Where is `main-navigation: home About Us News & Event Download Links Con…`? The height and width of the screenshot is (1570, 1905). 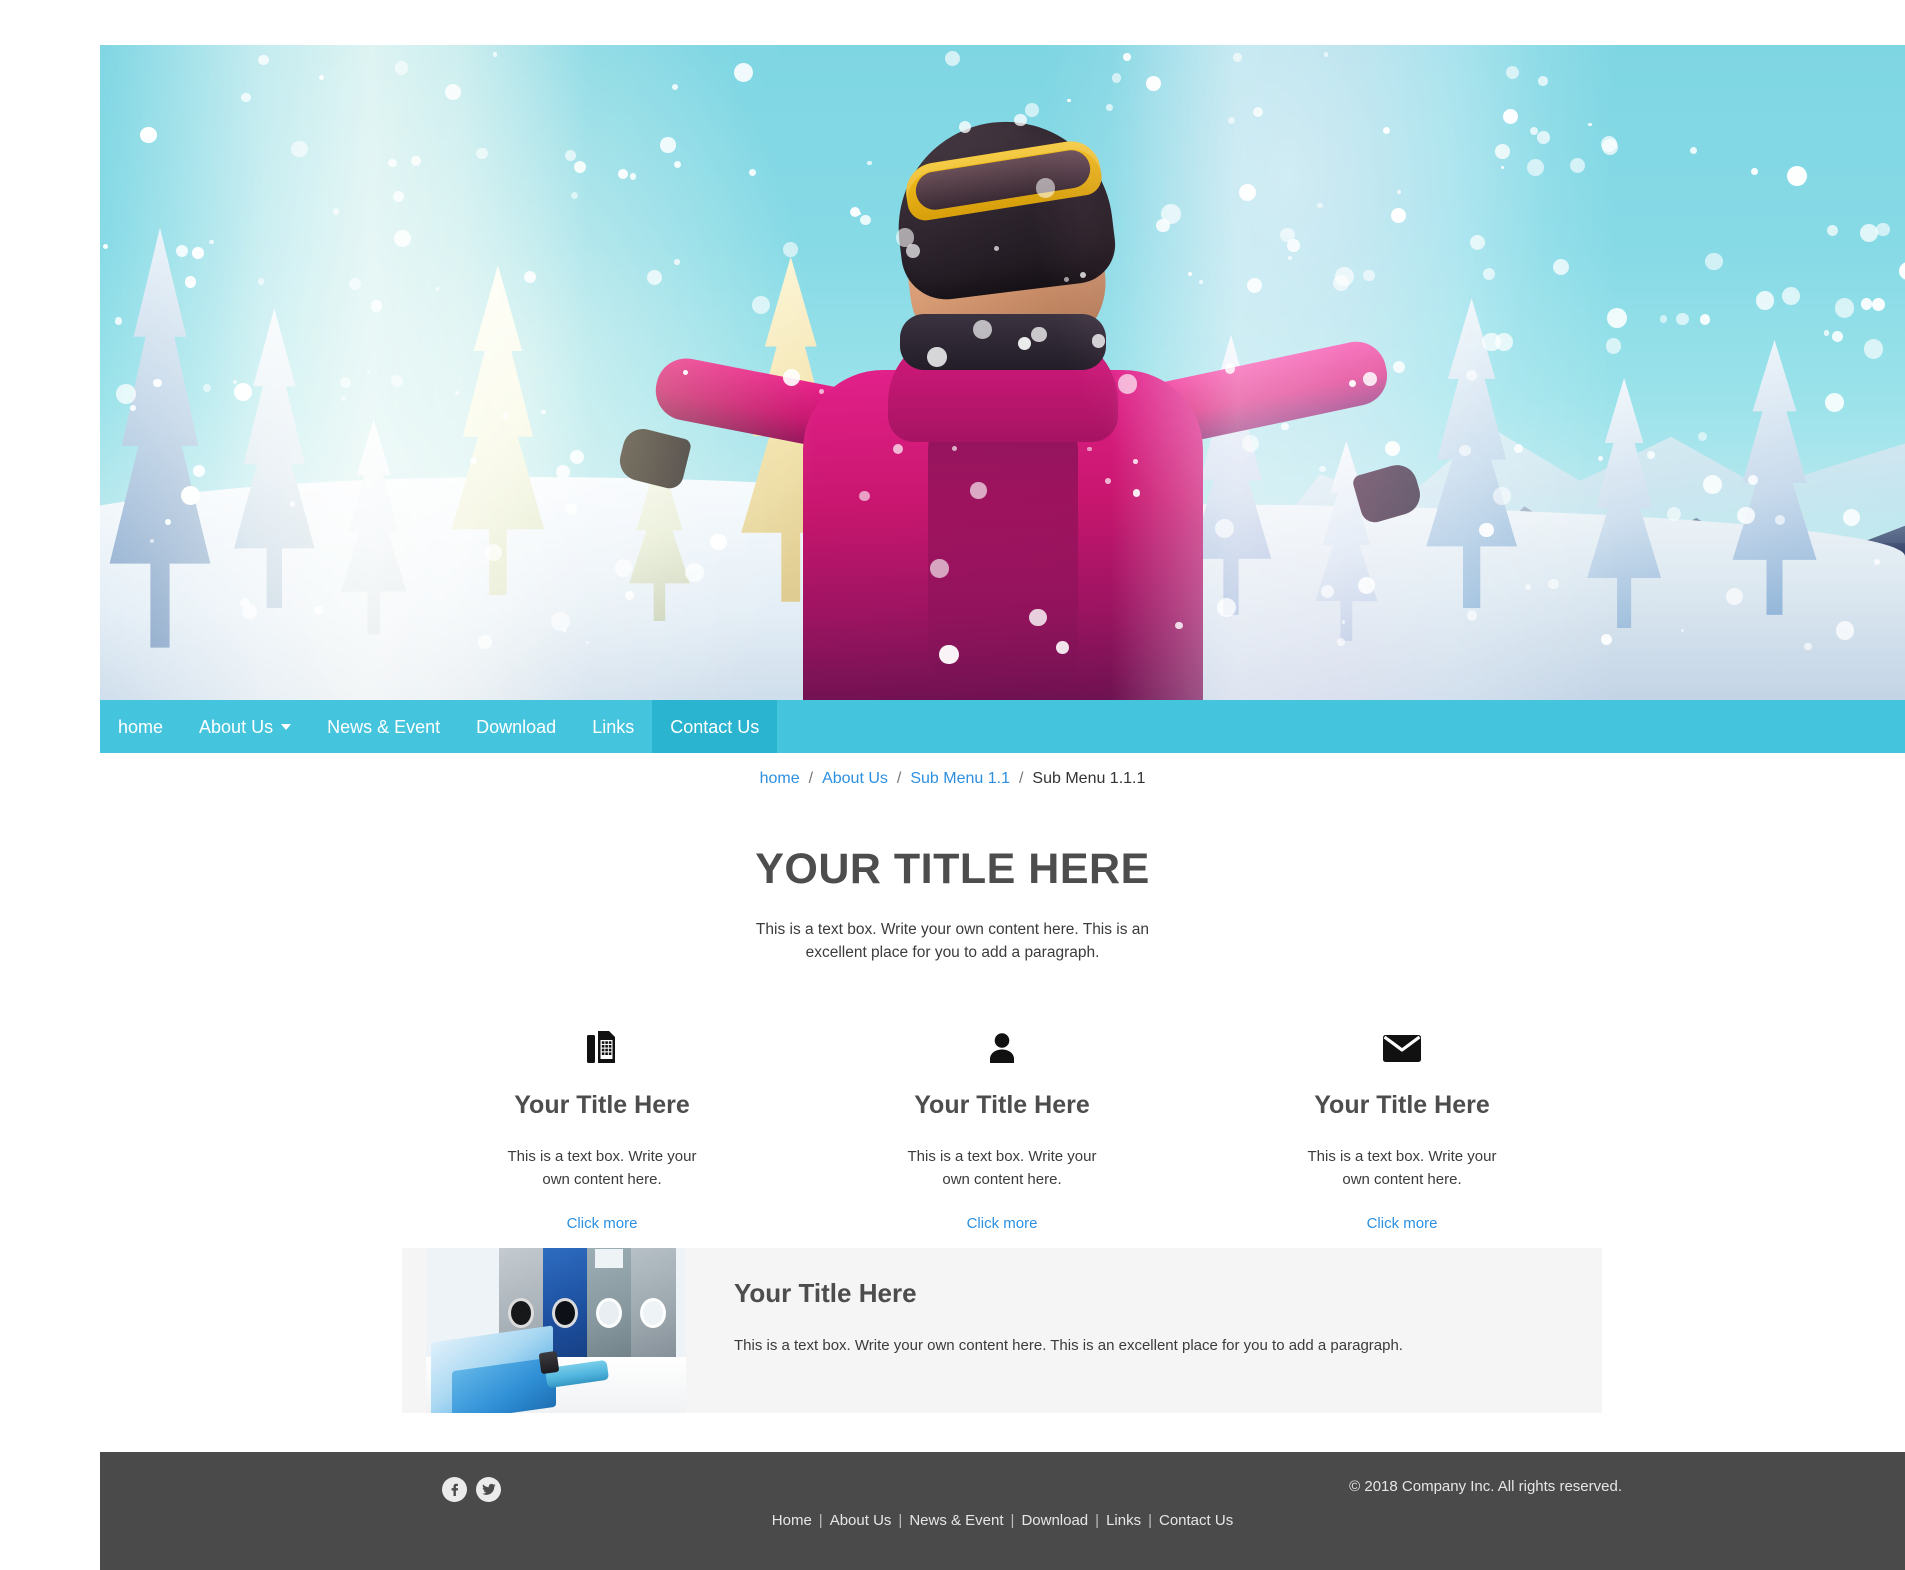
main-navigation: home About Us News & Event Download Links Con… is located at coordinates (1002, 726).